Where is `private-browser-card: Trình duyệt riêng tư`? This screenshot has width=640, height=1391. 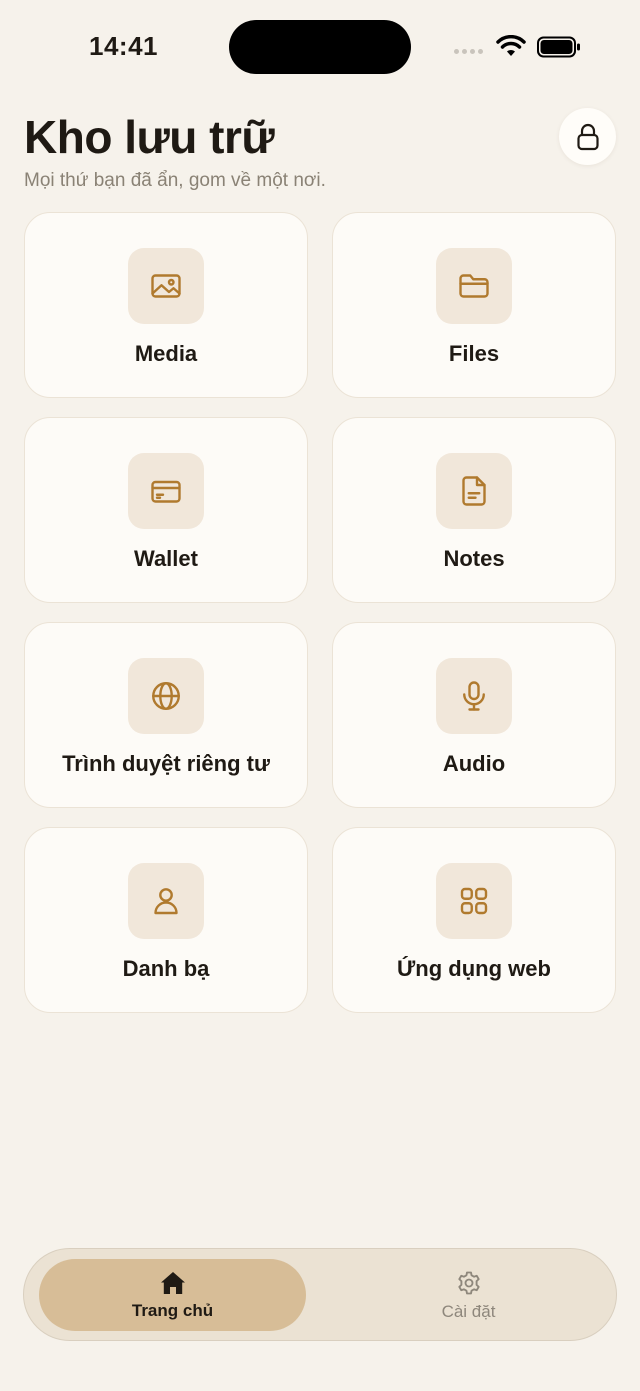 private-browser-card: Trình duyệt riêng tư is located at coordinates (166, 715).